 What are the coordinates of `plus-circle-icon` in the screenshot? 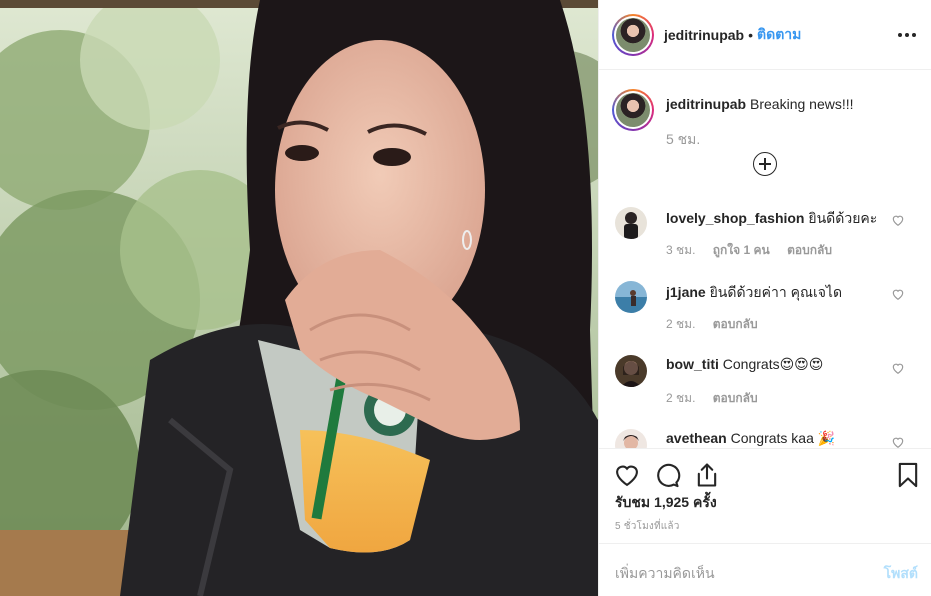 It's located at (765, 164).